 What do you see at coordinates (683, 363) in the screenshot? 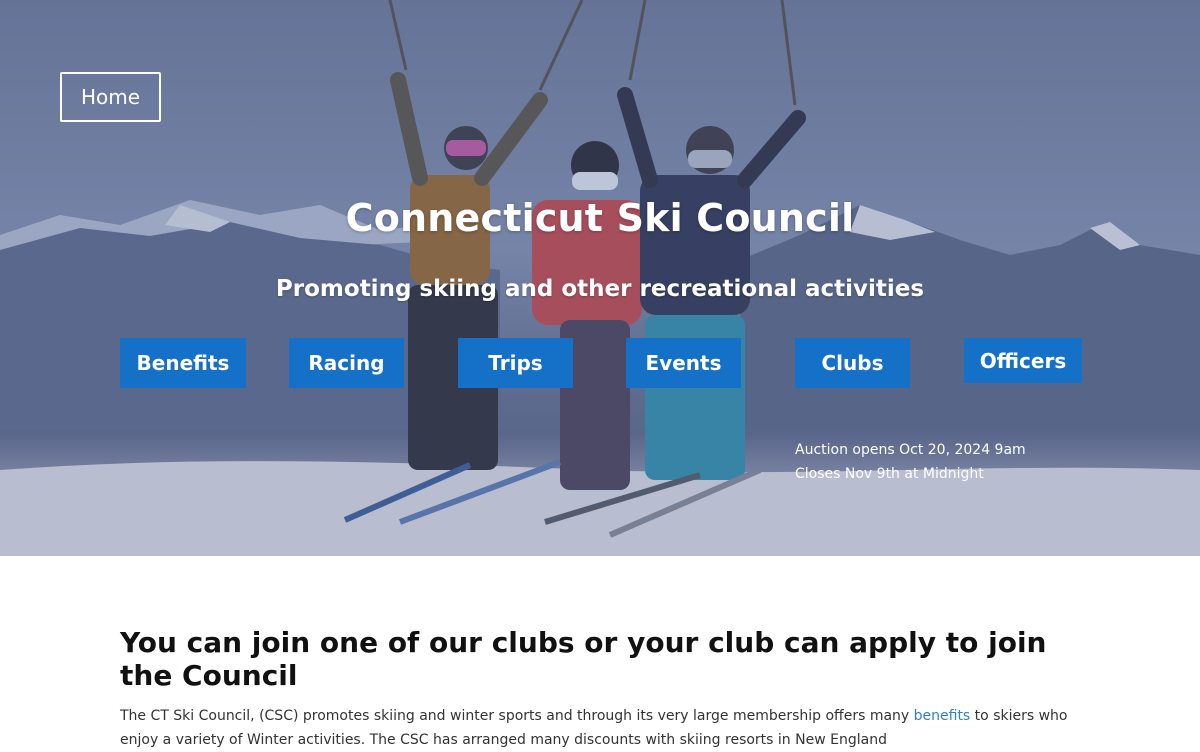
I see `events-button: Events` at bounding box center [683, 363].